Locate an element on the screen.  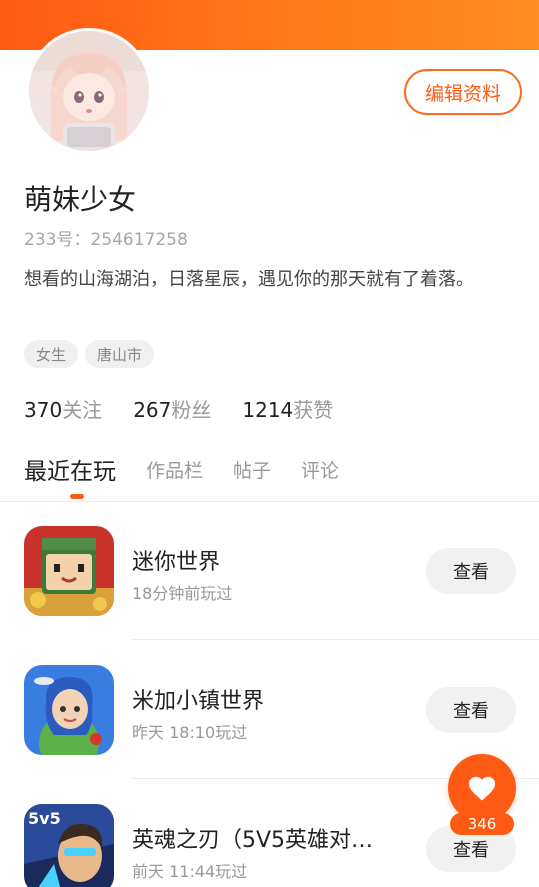
stat-number: 1214 is located at coordinates (268, 410).